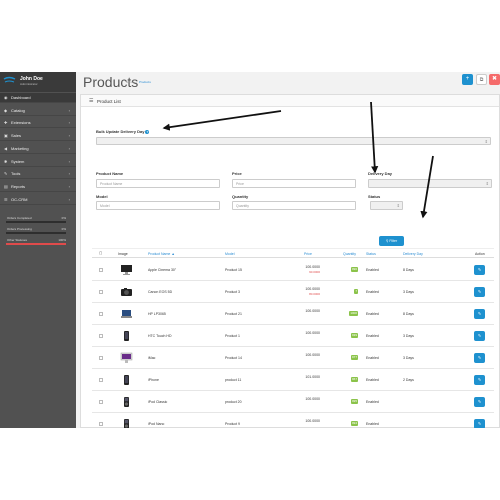 This screenshot has width=500, height=500. Describe the element at coordinates (38, 174) in the screenshot. I see `sidebar-item-tools: ✎ Tools ›` at that location.